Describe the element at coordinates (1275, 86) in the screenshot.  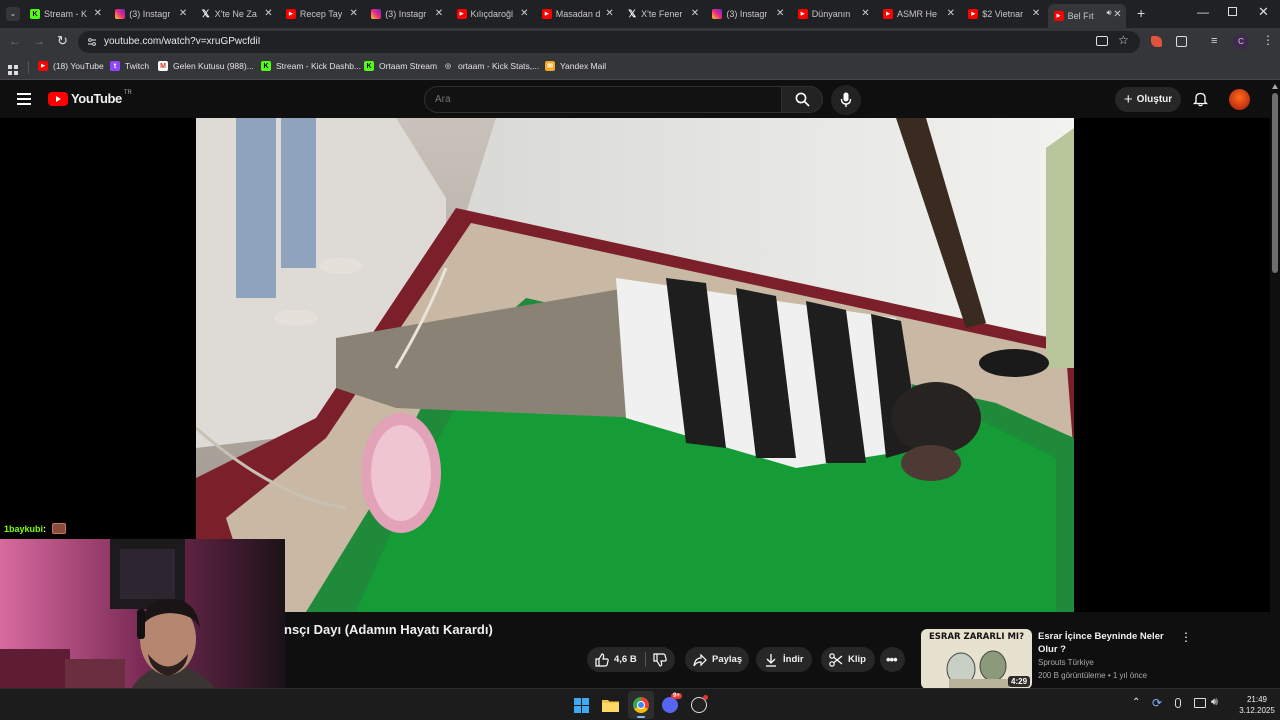
I see `scroll-up-arrow` at that location.